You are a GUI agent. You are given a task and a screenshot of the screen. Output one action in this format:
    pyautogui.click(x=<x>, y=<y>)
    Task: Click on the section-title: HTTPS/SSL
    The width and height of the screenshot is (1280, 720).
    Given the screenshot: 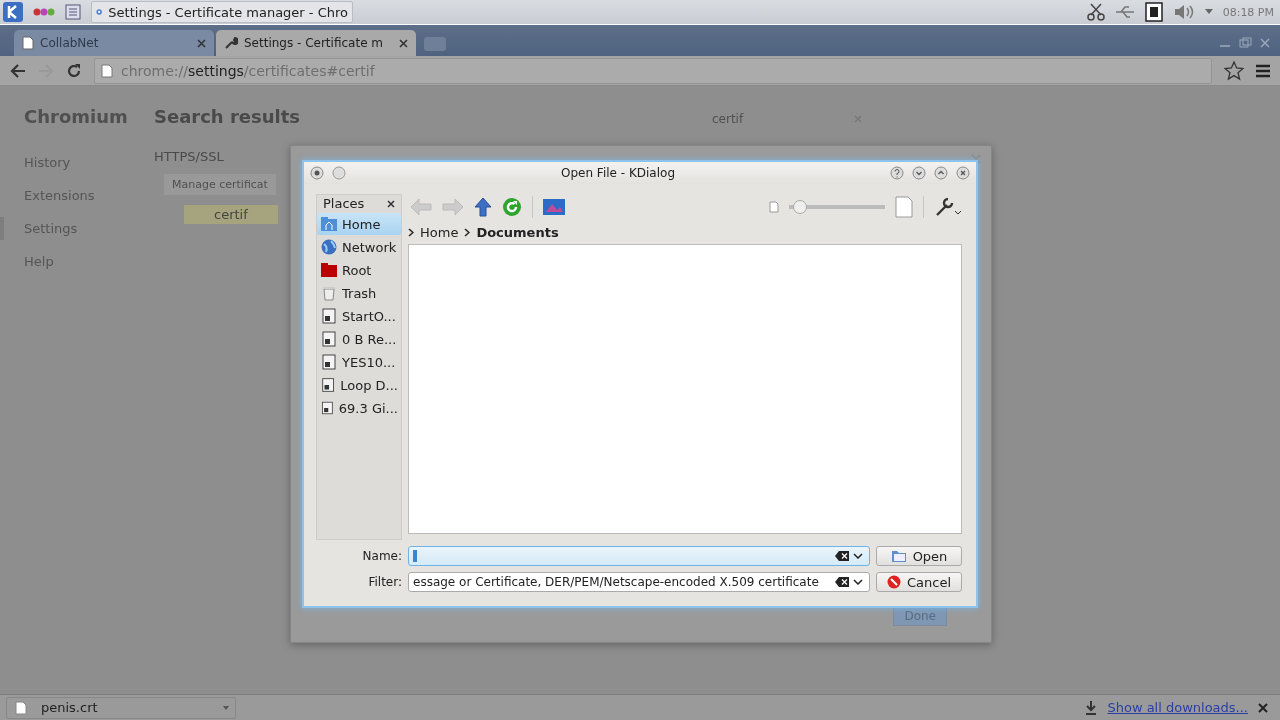 What is the action you would take?
    pyautogui.click(x=189, y=156)
    